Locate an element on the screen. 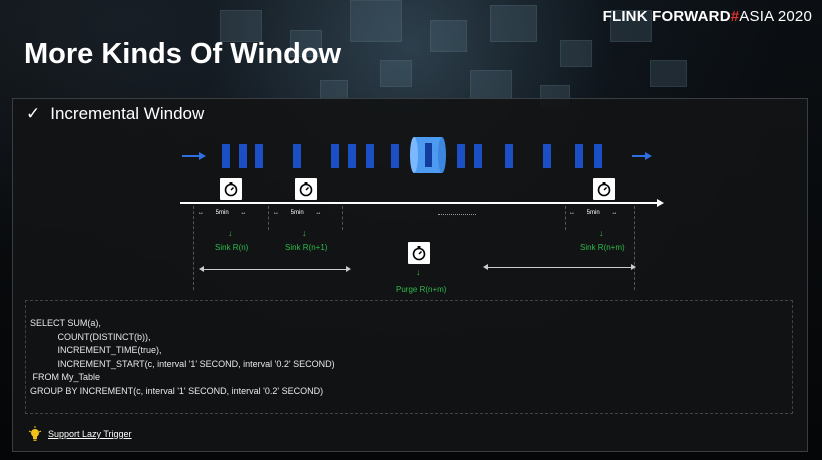 Image resolution: width=822 pixels, height=460 pixels. check-icon: ✓ is located at coordinates (33, 113).